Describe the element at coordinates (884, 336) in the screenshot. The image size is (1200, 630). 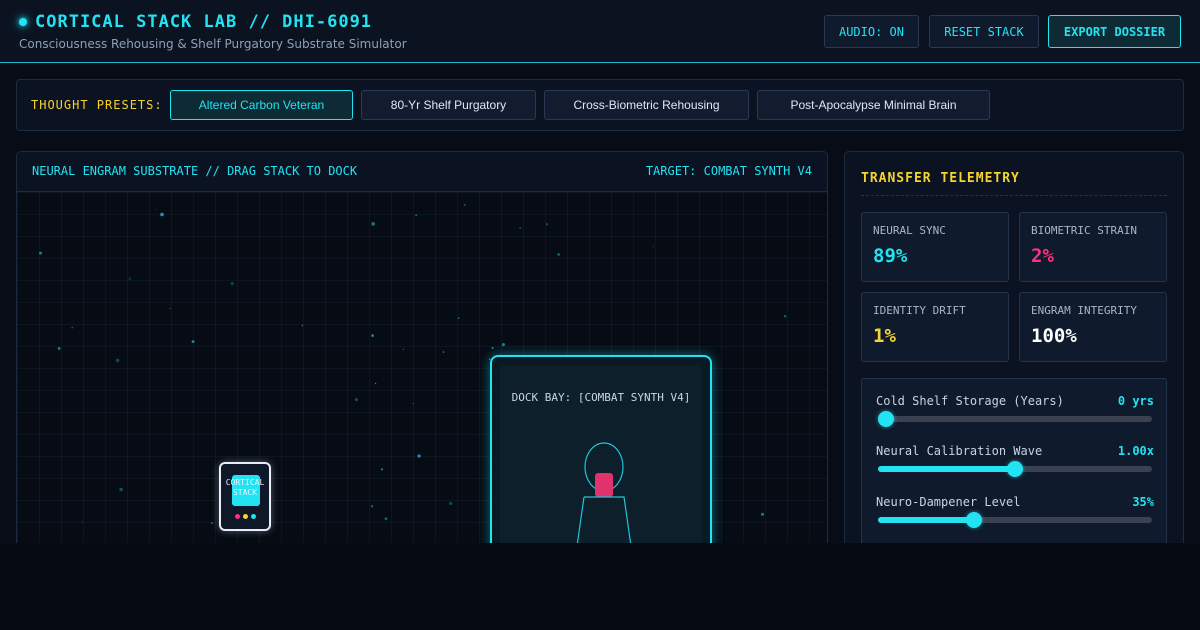
I see `metric-value: 1%` at that location.